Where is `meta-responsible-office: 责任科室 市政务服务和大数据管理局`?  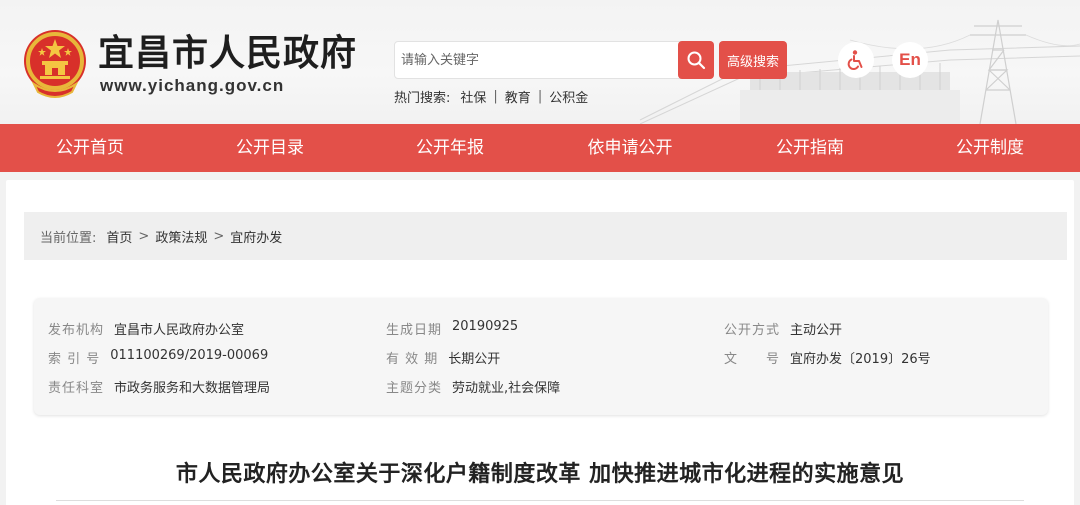
meta-responsible-office: 责任科室 市政务服务和大数据管理局 is located at coordinates (159, 386).